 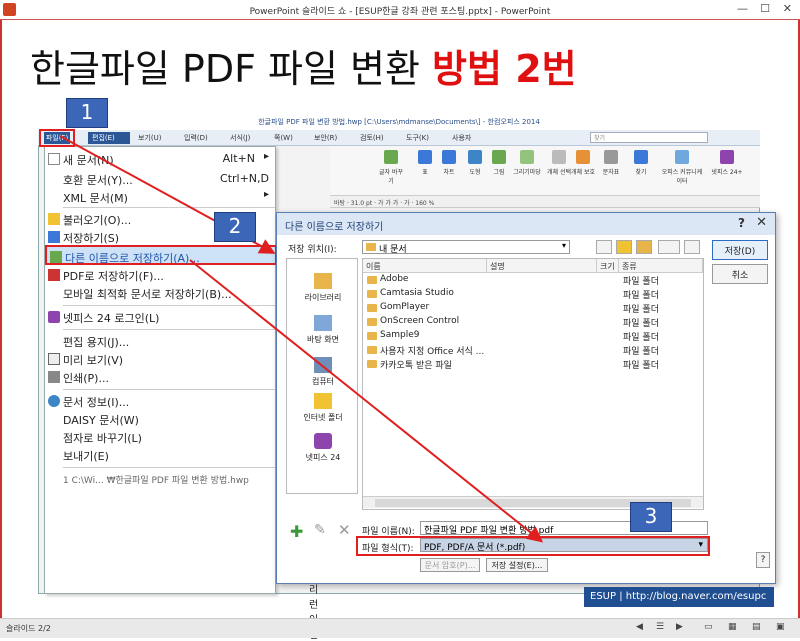 What do you see at coordinates (639, 627) in the screenshot?
I see `prev-slide-icon: ◀` at bounding box center [639, 627].